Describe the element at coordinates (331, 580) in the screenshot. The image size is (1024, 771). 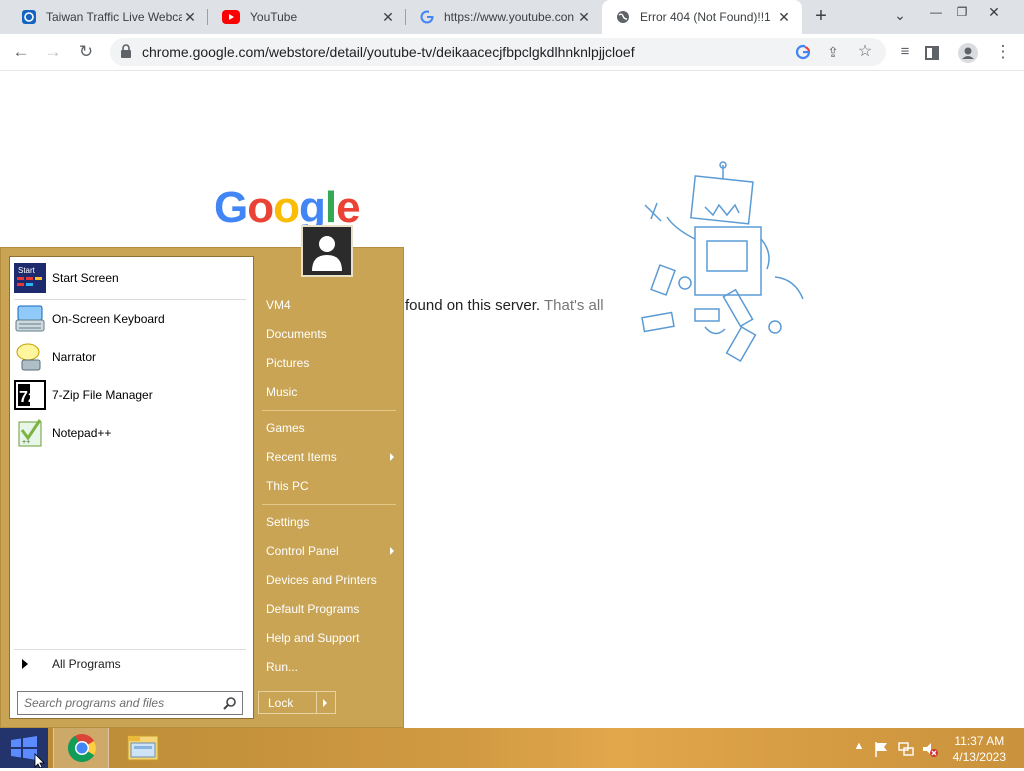
I see `start-item-devices-and-printers: Devices and Printers` at that location.